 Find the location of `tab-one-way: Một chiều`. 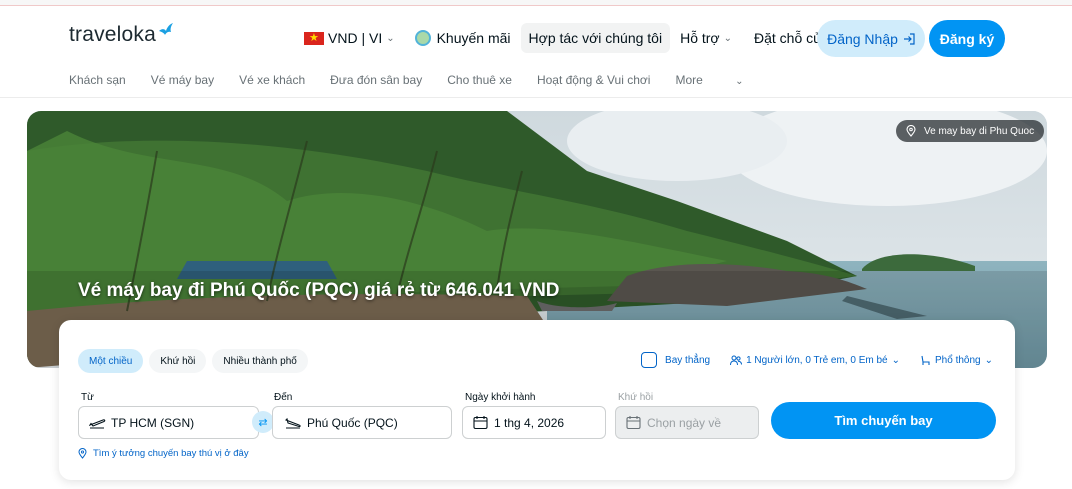

tab-one-way: Một chiều is located at coordinates (111, 361).